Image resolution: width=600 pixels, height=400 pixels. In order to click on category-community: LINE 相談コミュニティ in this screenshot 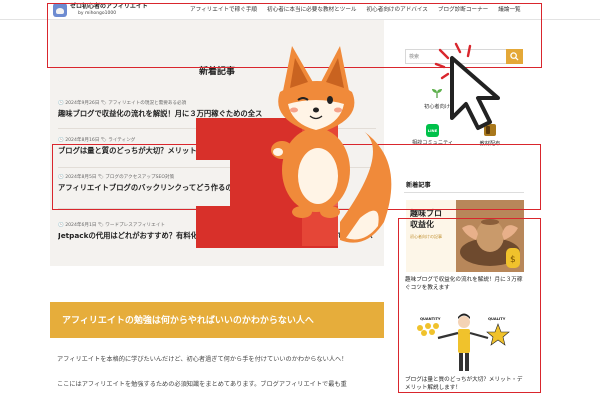, I will do `click(432, 135)`.